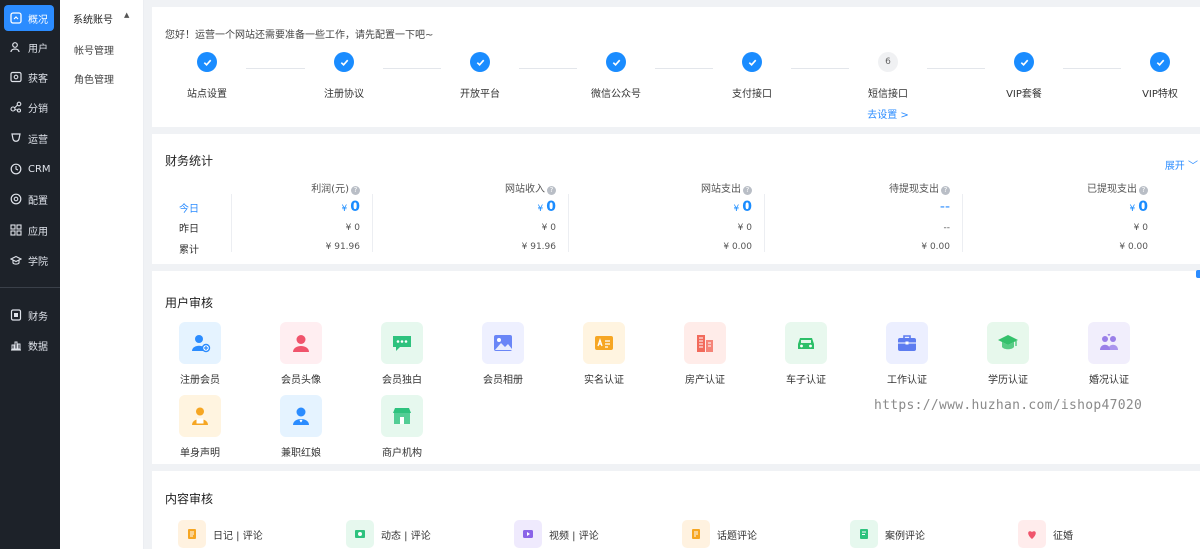  I want to click on audit-item-label: 会员相册, so click(503, 380).